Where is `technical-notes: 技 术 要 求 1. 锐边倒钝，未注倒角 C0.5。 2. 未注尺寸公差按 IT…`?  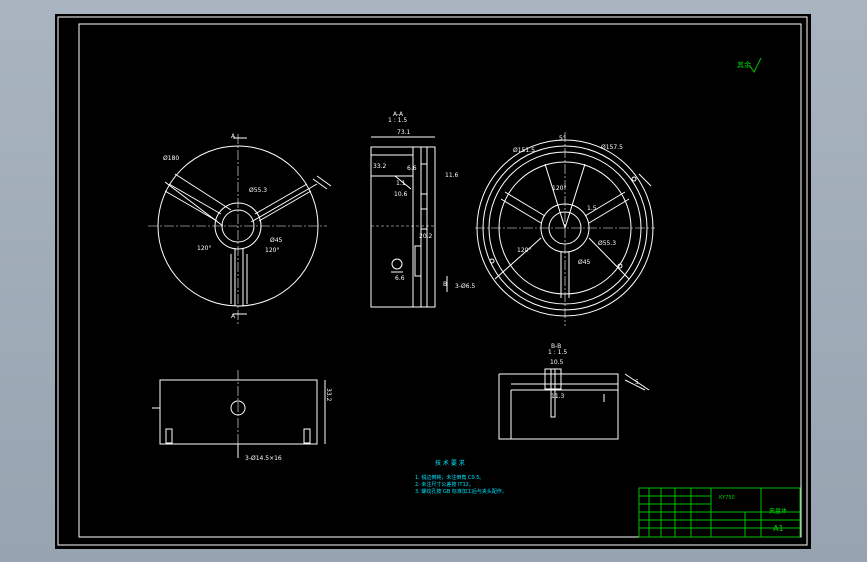 technical-notes: 技 术 要 求 1. 锐边倒钝，未注倒角 C0.5。 2. 未注尺寸公差按 IT… is located at coordinates (461, 477).